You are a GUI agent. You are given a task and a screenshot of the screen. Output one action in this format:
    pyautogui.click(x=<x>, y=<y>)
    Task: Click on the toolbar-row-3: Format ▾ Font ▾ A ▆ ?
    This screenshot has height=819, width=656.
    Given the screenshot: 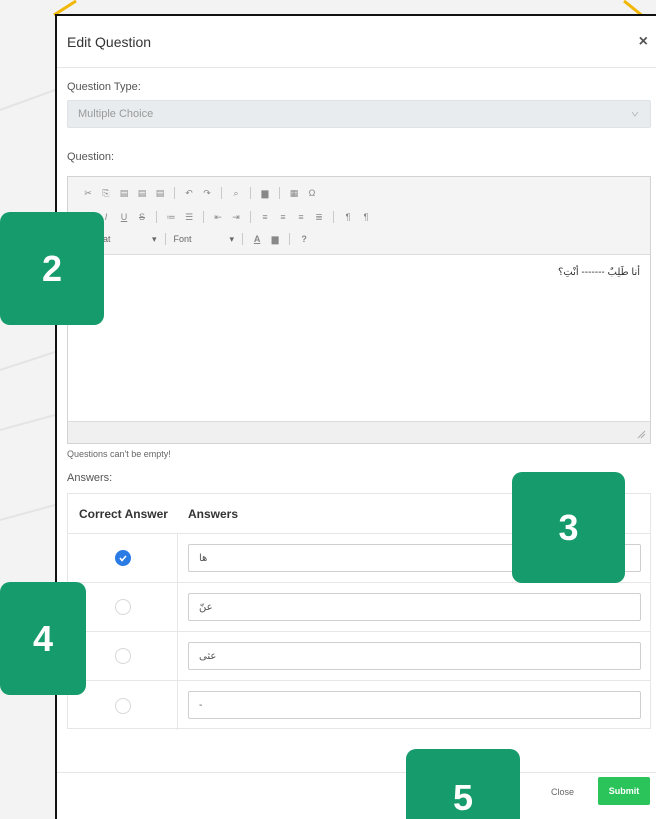 What is the action you would take?
    pyautogui.click(x=196, y=239)
    